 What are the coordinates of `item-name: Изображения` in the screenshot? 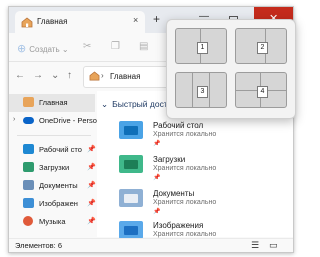 It's located at (178, 225).